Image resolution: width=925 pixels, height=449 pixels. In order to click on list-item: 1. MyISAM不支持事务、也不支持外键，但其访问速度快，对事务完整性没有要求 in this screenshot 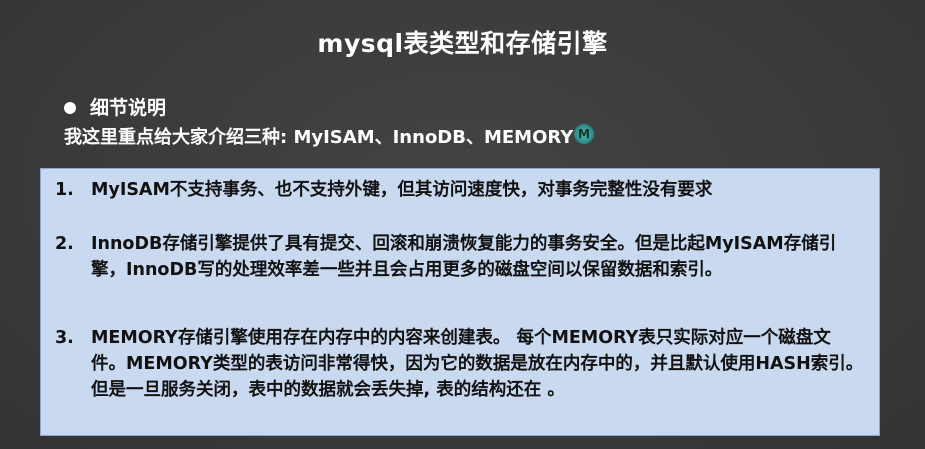, I will do `click(460, 190)`.